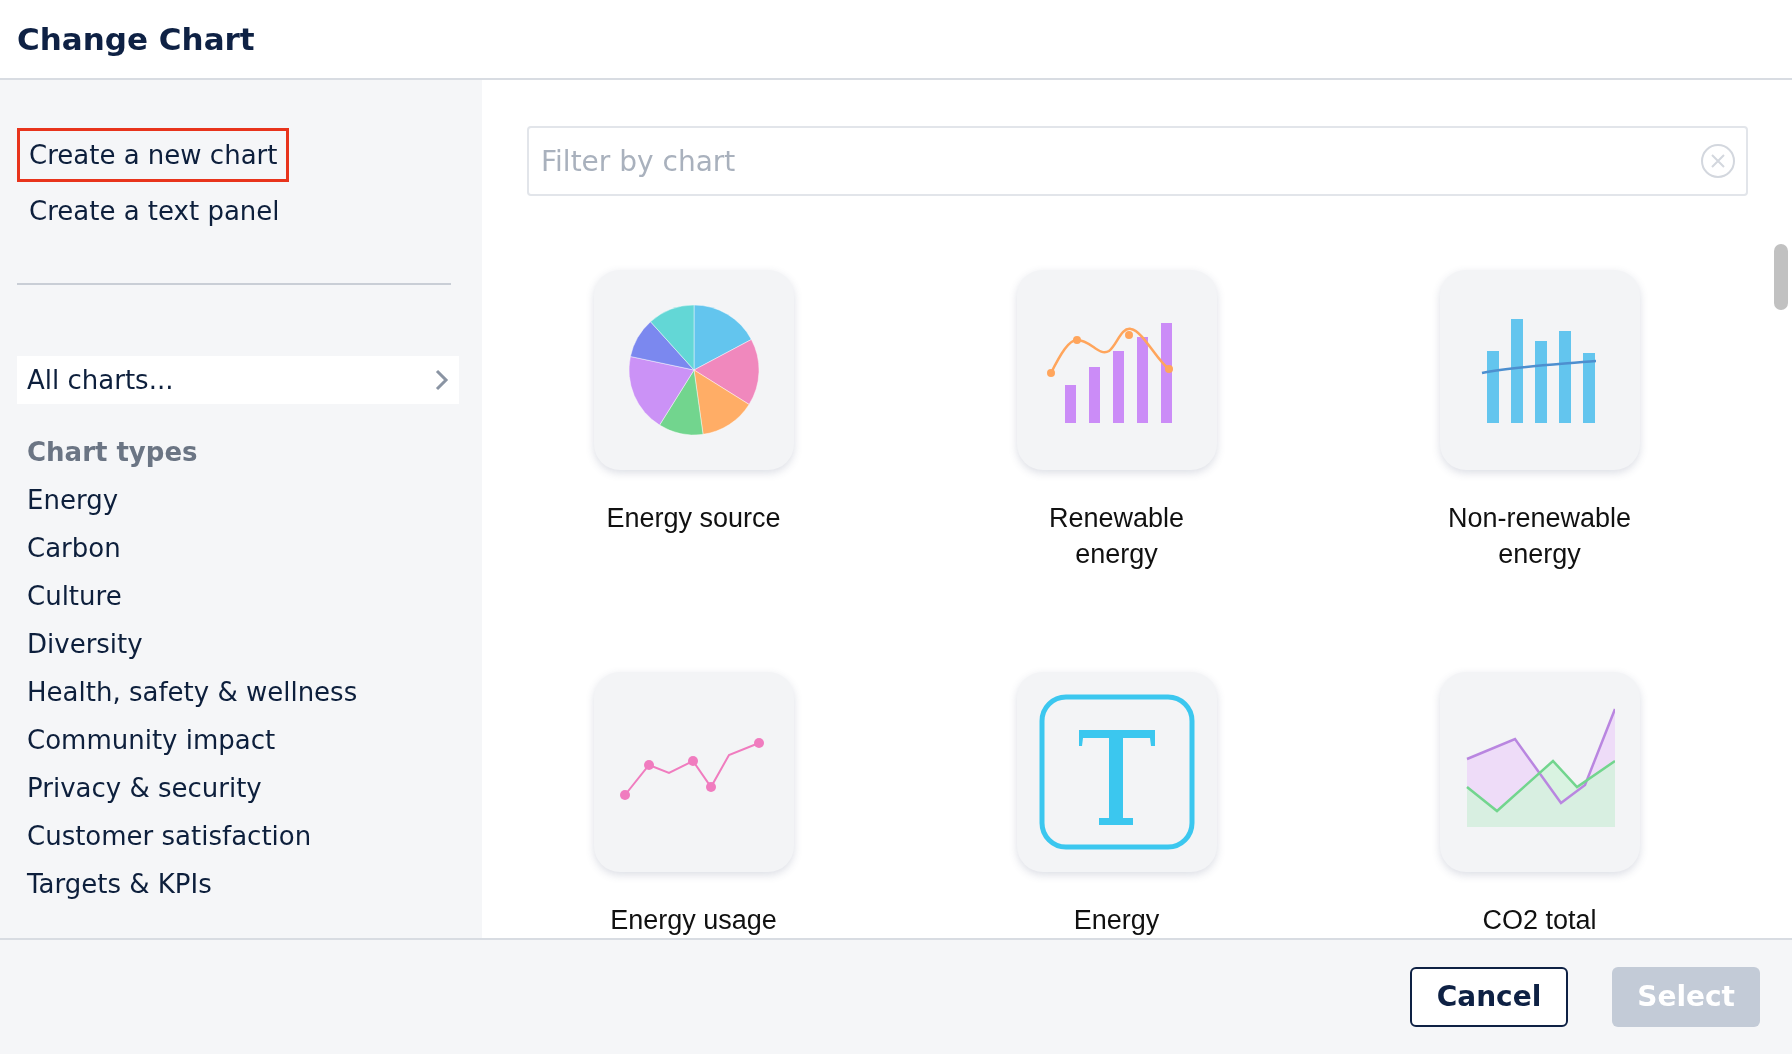 Image resolution: width=1792 pixels, height=1054 pixels. Describe the element at coordinates (1539, 536) in the screenshot. I see `chart-label: Non-renewable energy` at that location.